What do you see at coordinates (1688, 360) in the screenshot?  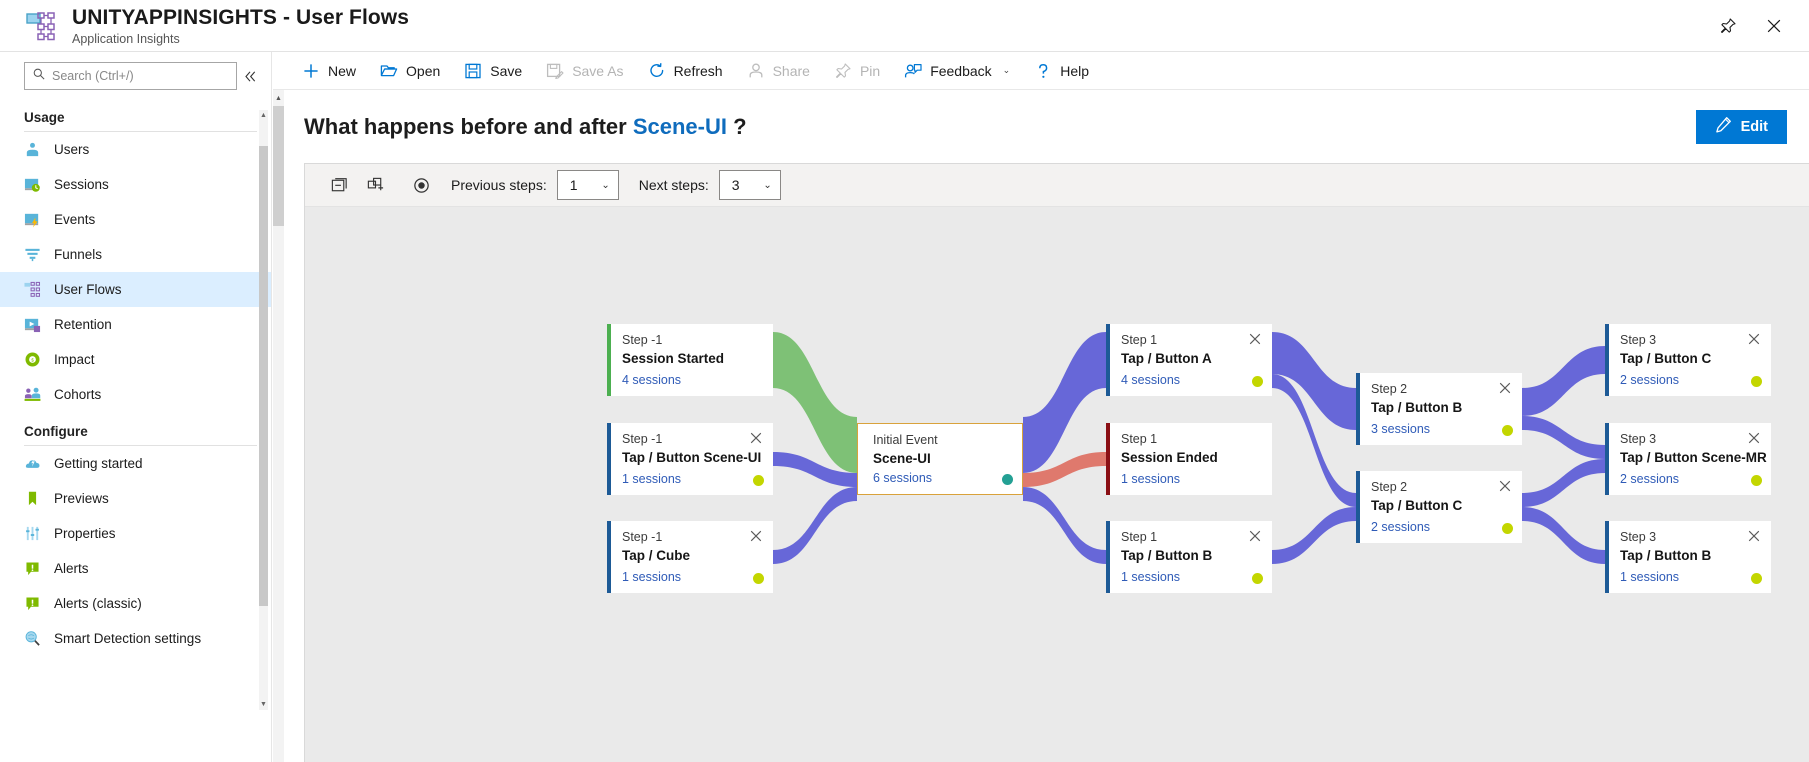 I see `flow-node: Step 3 Tap / Button C 2 sessions` at bounding box center [1688, 360].